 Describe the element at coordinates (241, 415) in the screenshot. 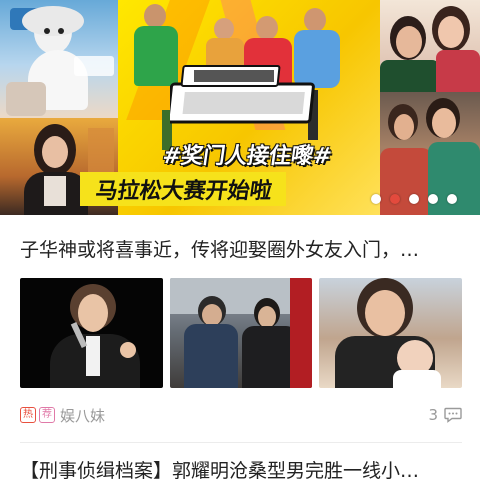

I see `article-meta: 热 荐 娱八妹 3` at that location.